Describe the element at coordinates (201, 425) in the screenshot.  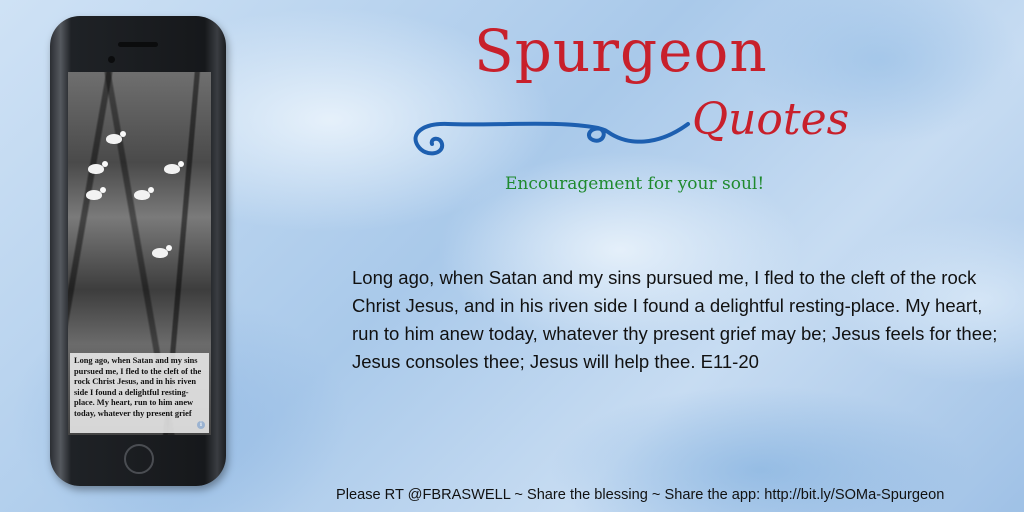
I see `info-icon: i` at that location.